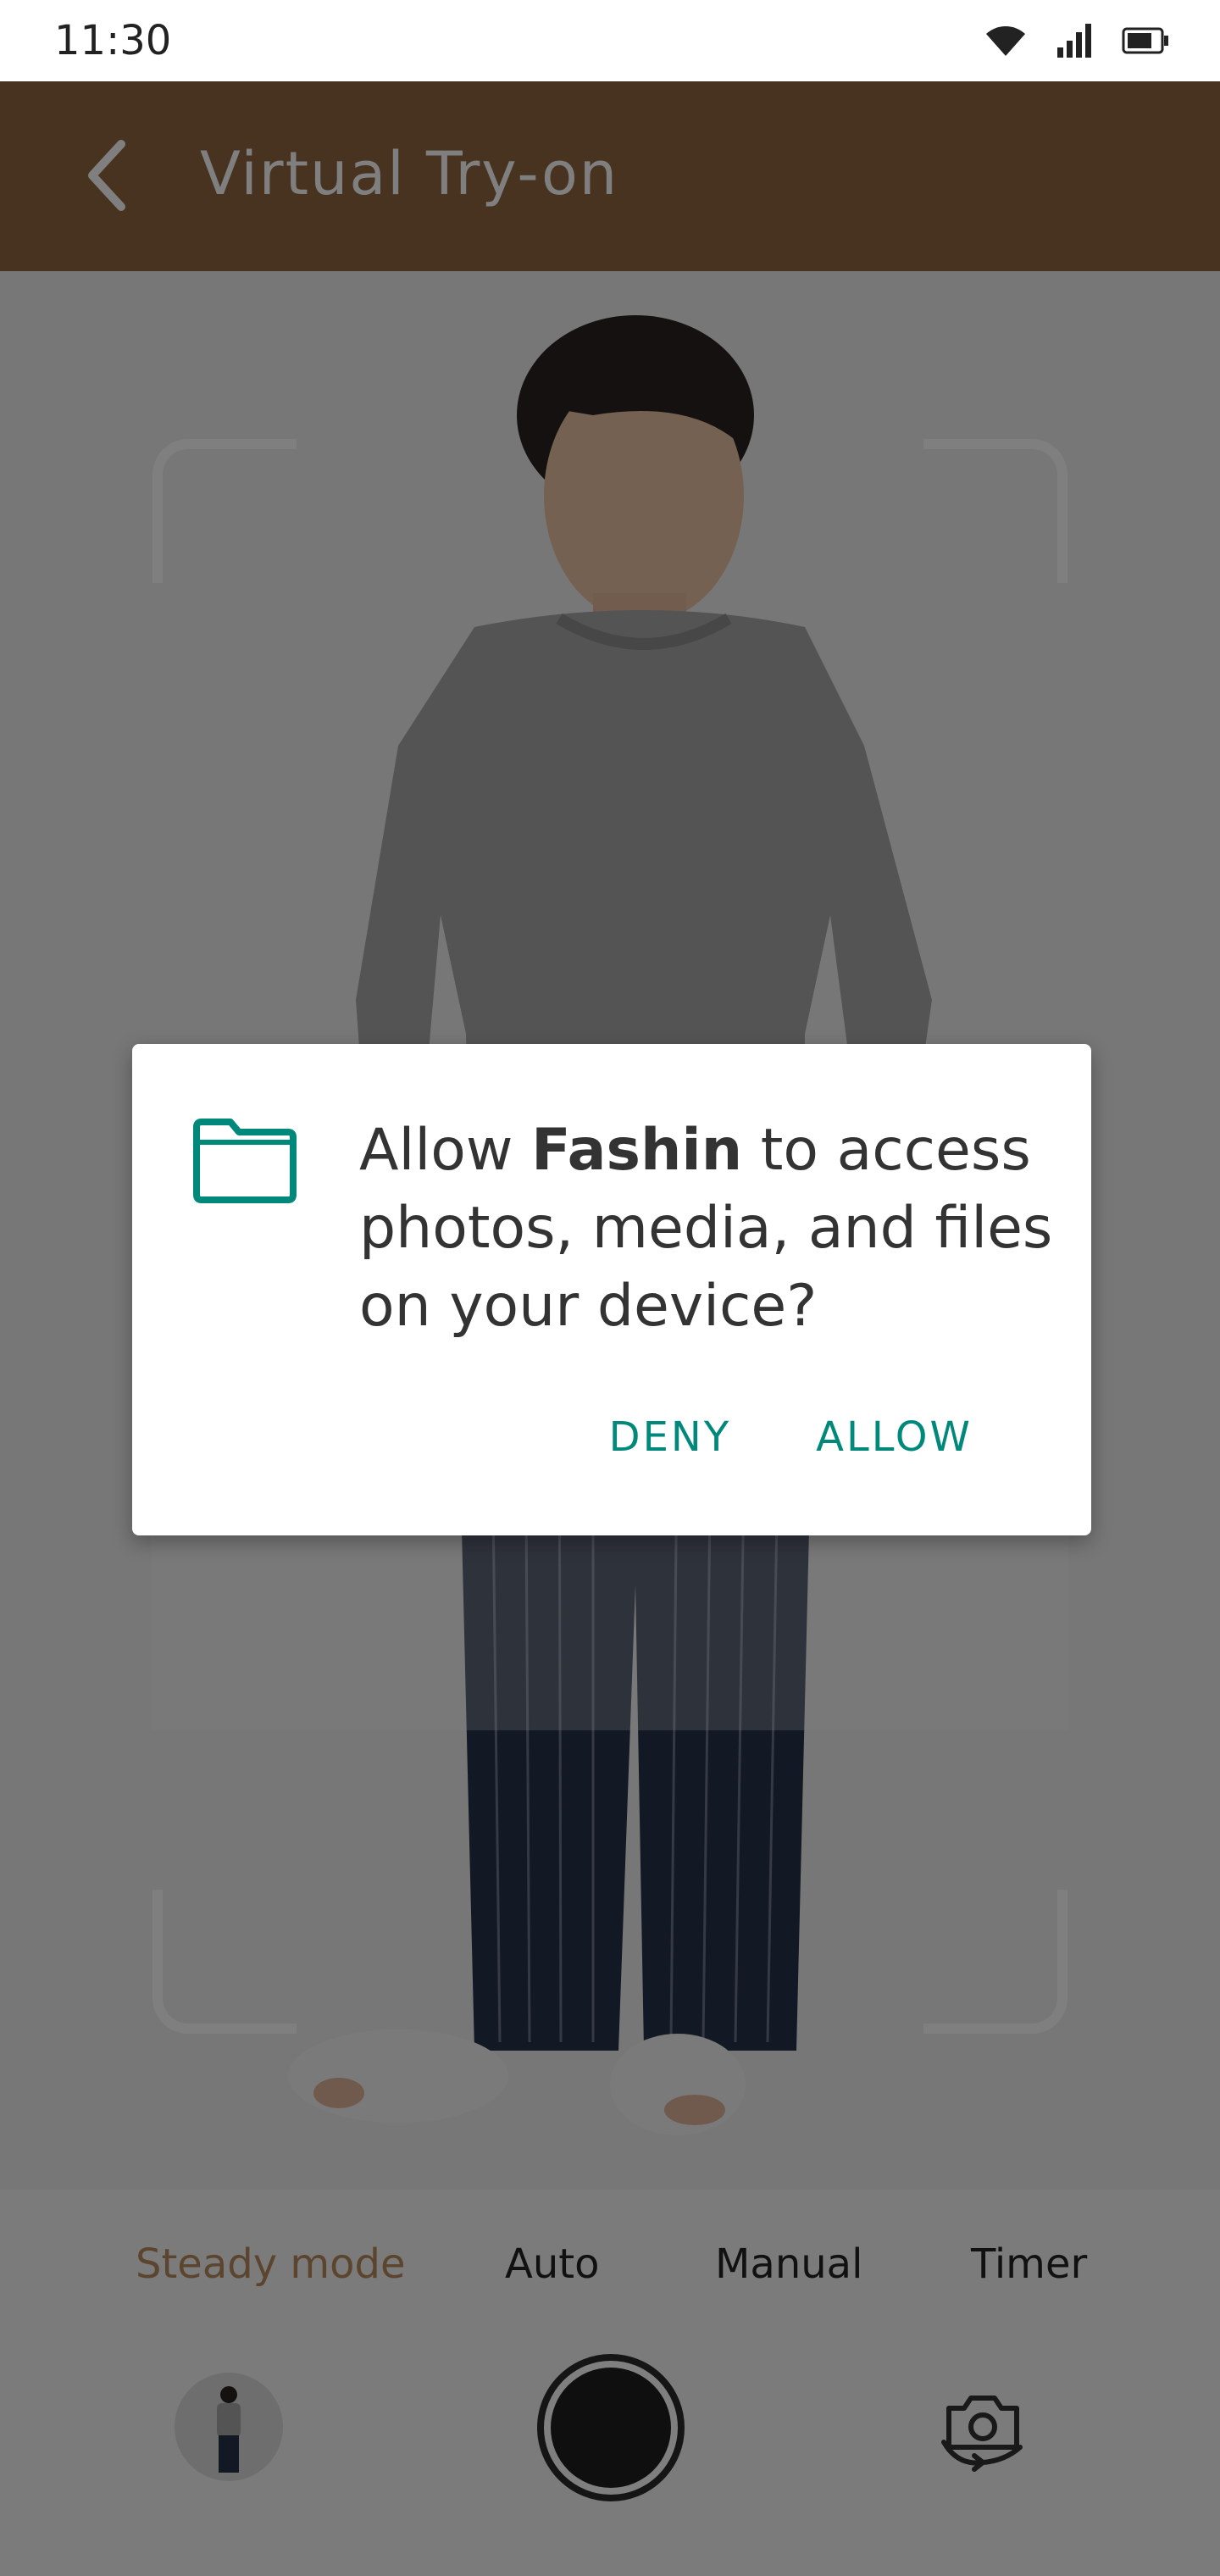  I want to click on status-icons, so click(1076, 43).